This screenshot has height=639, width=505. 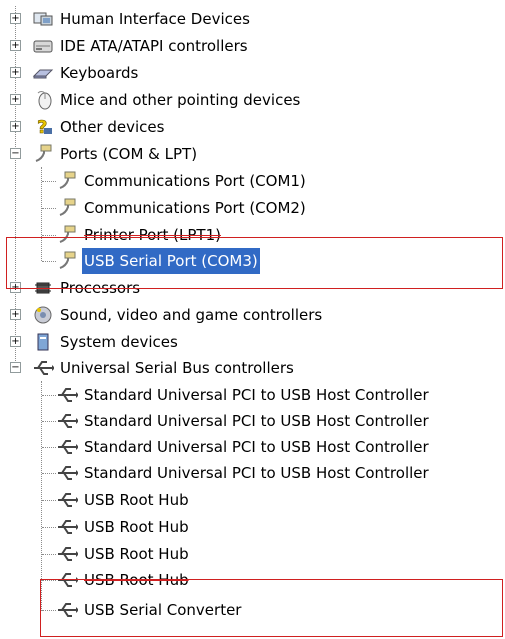 I want to click on tree-node-sound-video-game: + Sound, video and game controllers, so click(x=252, y=315).